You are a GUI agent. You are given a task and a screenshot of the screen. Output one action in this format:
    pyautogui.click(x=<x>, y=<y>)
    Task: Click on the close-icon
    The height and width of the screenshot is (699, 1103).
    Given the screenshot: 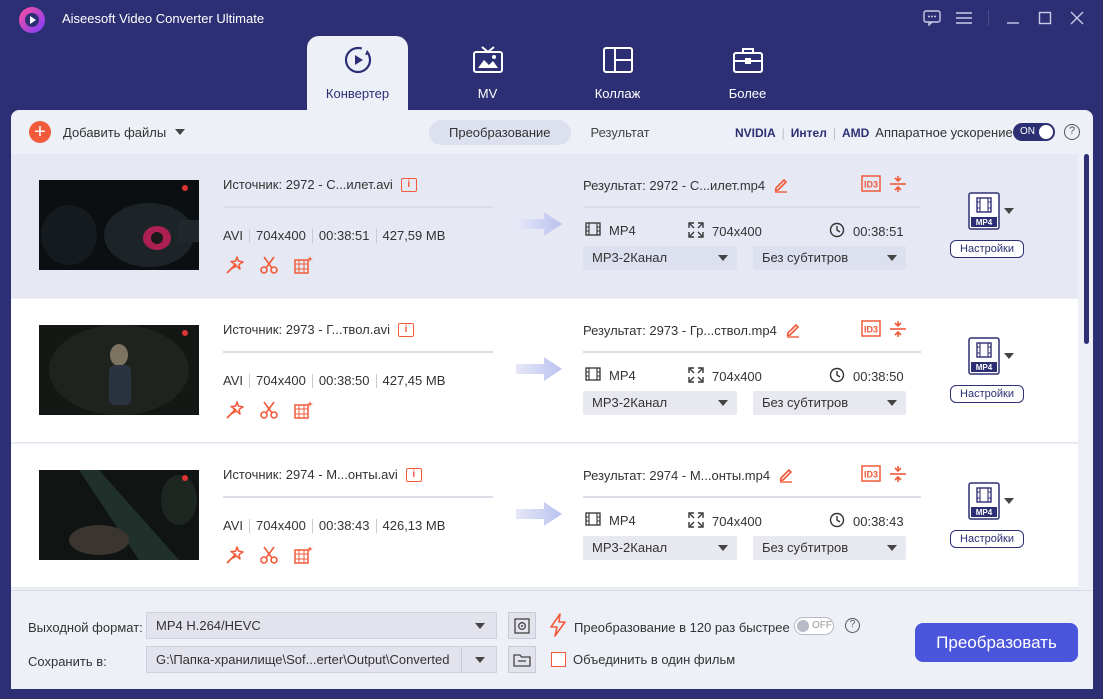 What is the action you would take?
    pyautogui.click(x=1077, y=18)
    